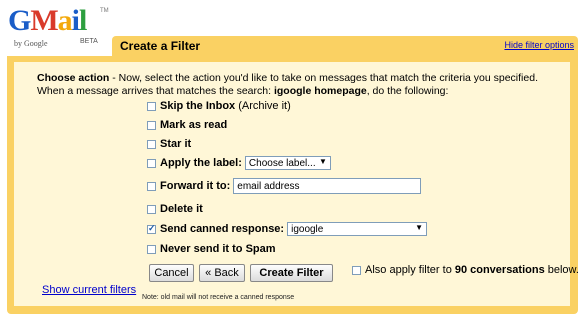 The width and height of the screenshot is (580, 318). I want to click on delete-option: Delete it, so click(175, 209).